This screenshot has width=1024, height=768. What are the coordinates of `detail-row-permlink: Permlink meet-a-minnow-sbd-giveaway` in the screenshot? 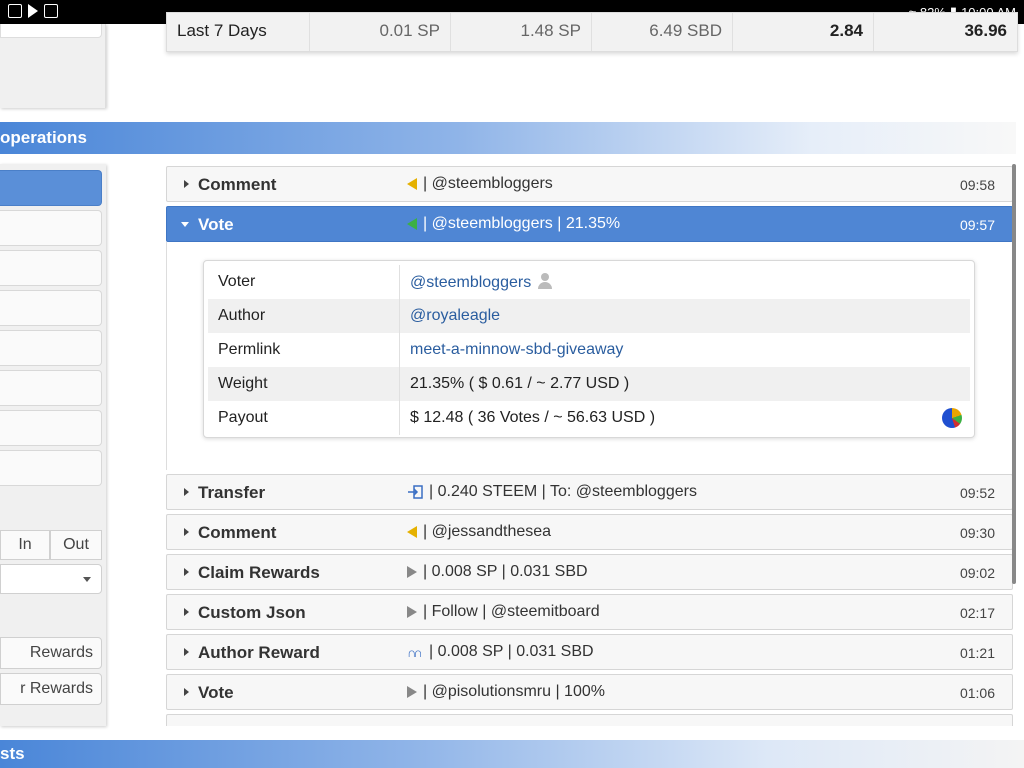 It's located at (589, 350).